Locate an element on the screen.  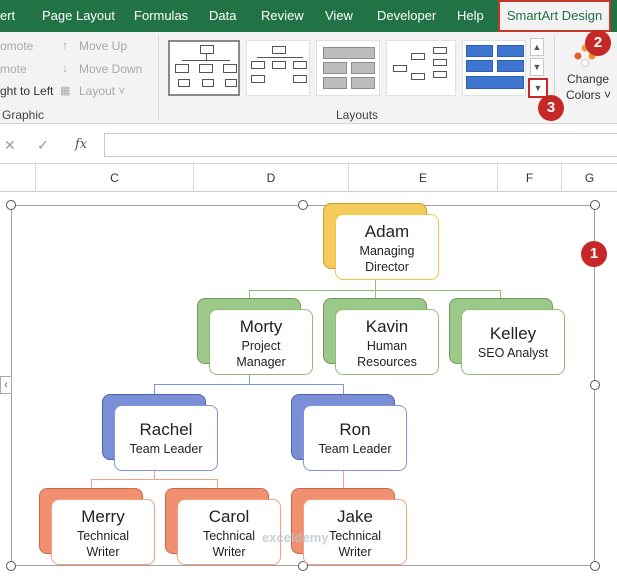
node-title: Manager is located at coordinates (261, 362).